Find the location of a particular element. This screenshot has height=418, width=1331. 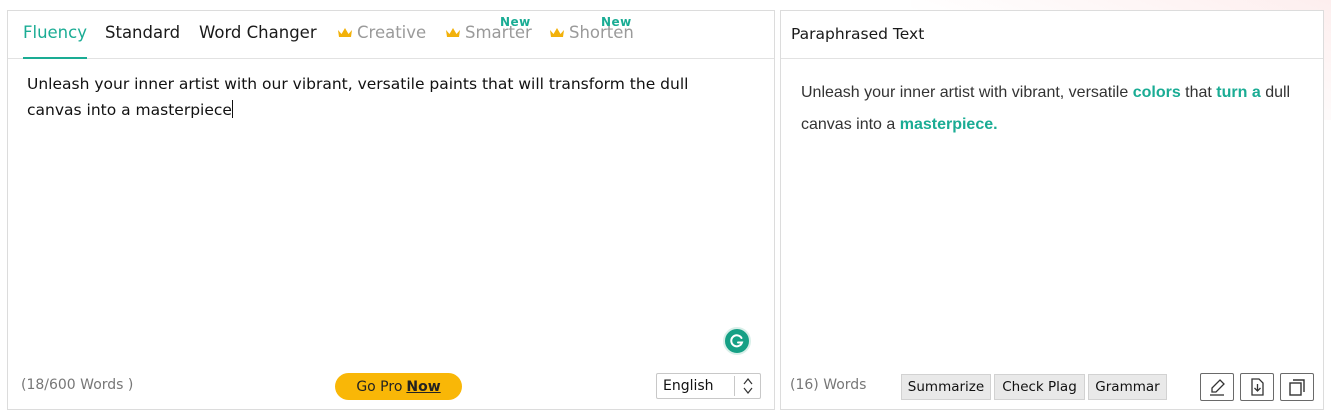

language-select: English is located at coordinates (708, 386).